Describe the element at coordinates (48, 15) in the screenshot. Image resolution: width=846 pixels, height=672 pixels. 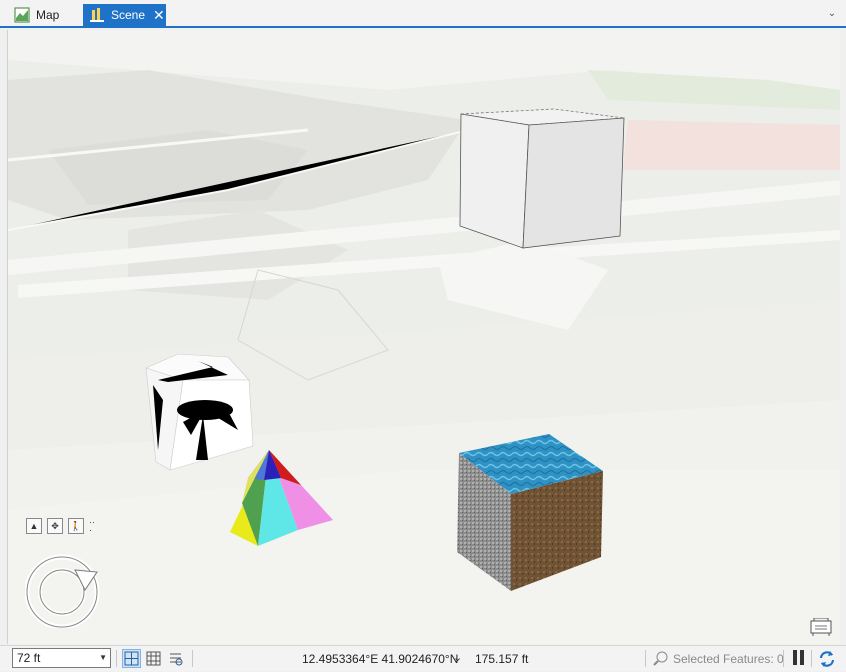
I see `tab-map-label: Map` at that location.